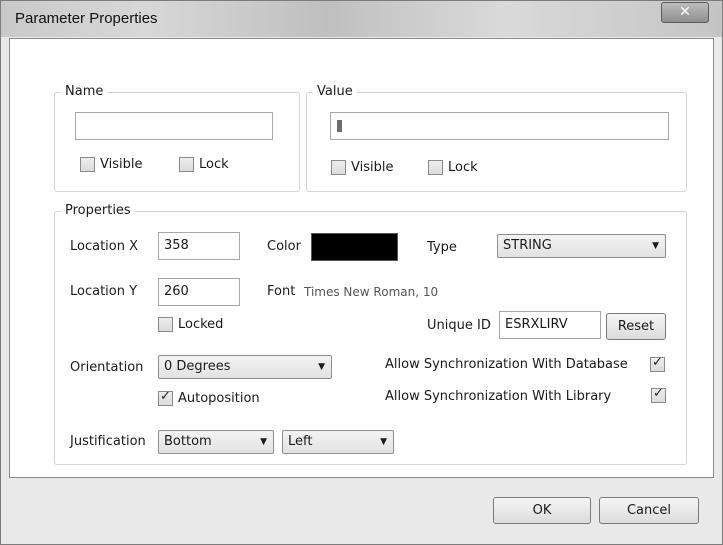 The image size is (723, 545). What do you see at coordinates (657, 363) in the screenshot?
I see `sync-database-checkbox` at bounding box center [657, 363].